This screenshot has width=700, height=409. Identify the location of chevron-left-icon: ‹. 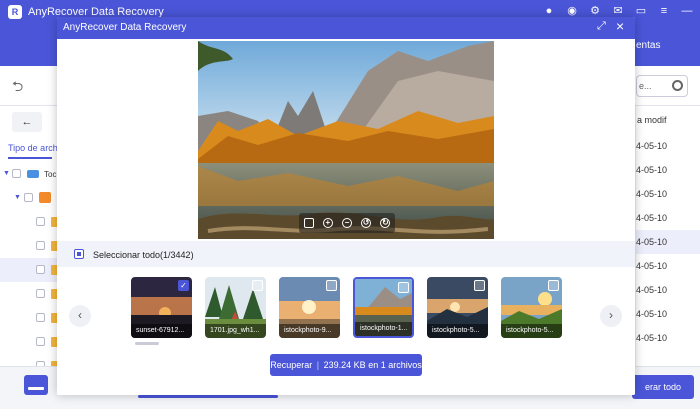
(80, 316).